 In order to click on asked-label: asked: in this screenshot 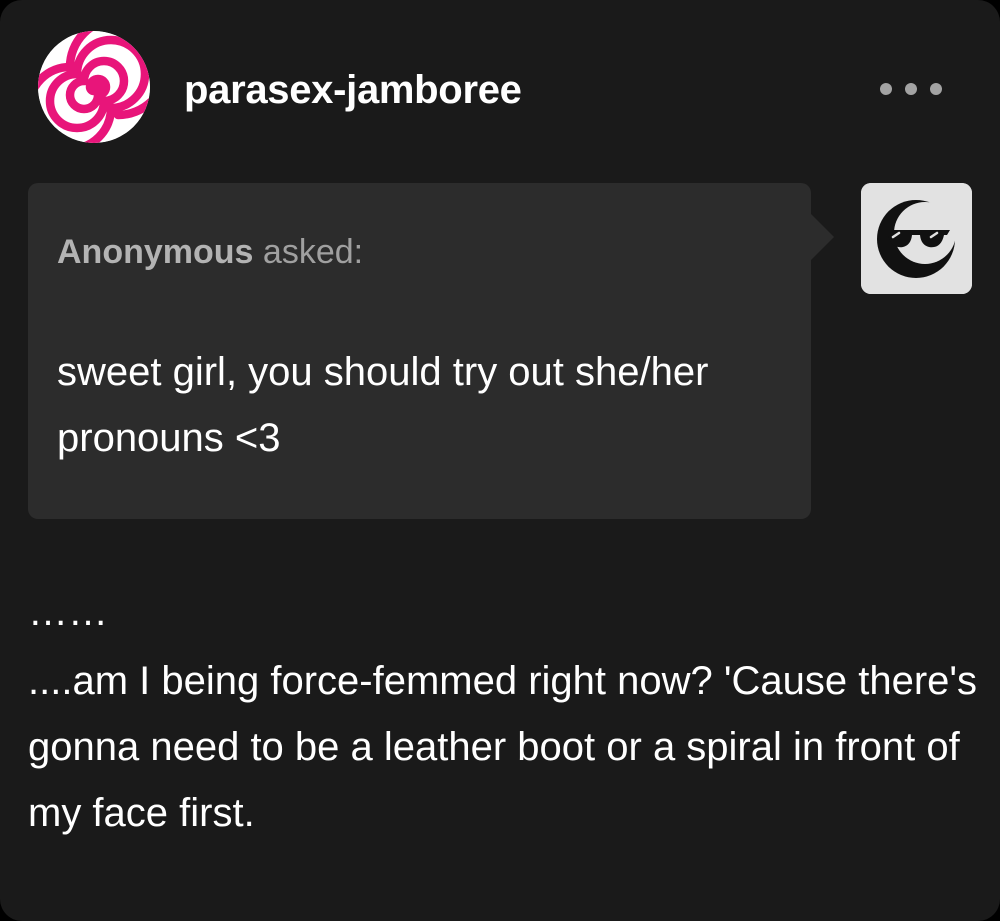, I will do `click(313, 252)`.